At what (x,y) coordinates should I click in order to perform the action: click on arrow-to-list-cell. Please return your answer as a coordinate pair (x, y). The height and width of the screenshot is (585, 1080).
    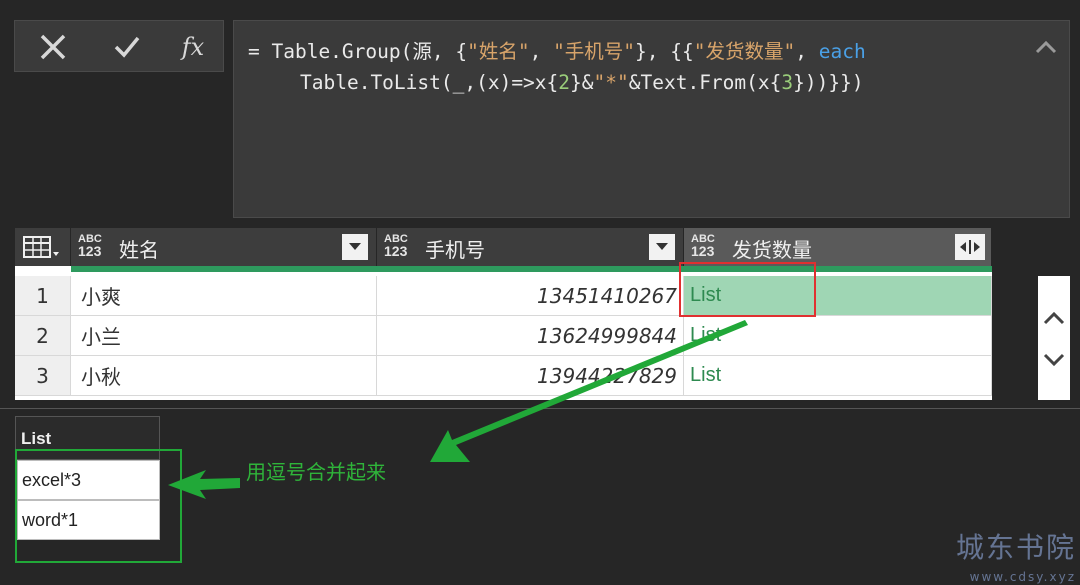
    Looking at the image, I should click on (589, 391).